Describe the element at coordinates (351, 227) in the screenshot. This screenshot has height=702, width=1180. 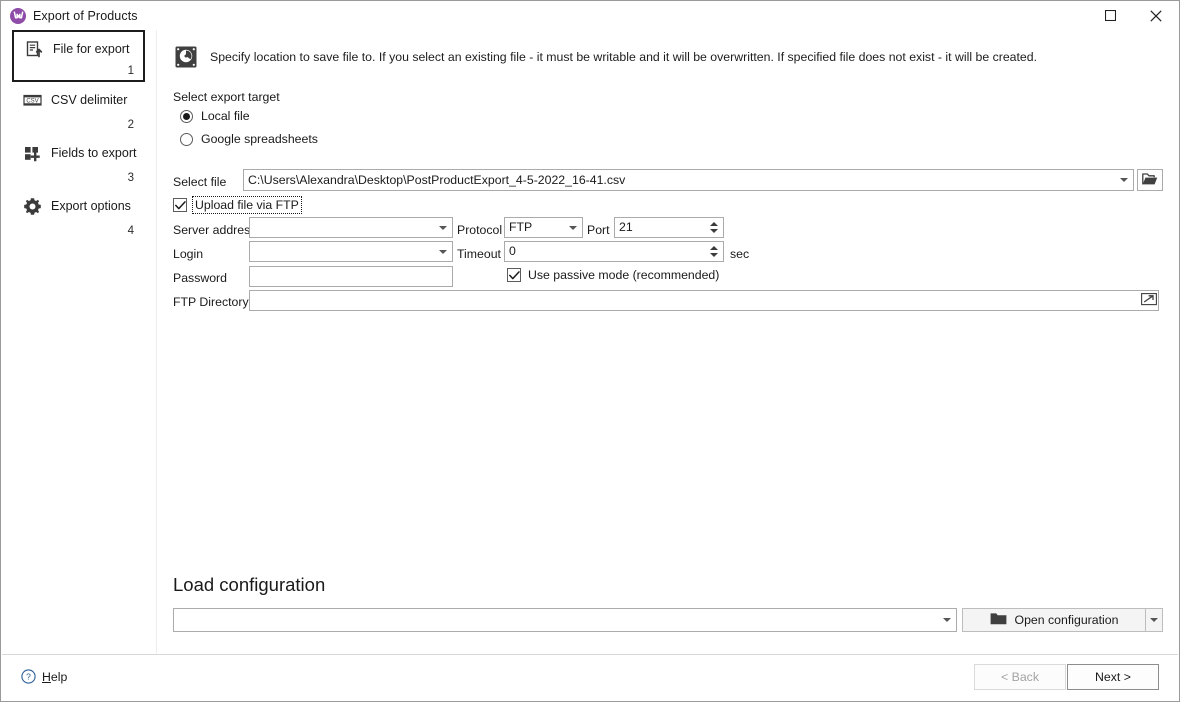
I see `server-address-input` at that location.